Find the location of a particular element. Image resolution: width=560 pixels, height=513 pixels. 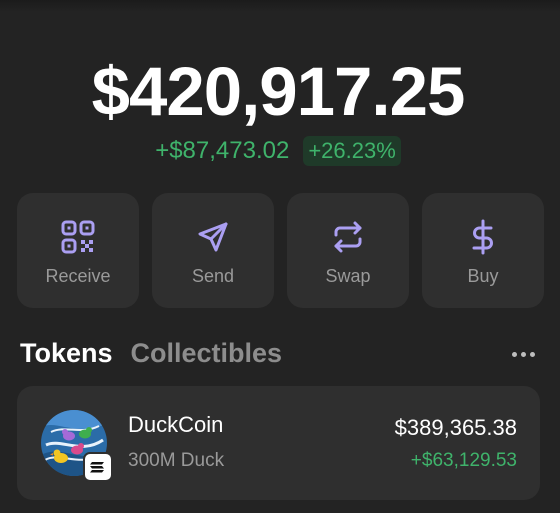

token-change: +$63,129.53 is located at coordinates (463, 460).